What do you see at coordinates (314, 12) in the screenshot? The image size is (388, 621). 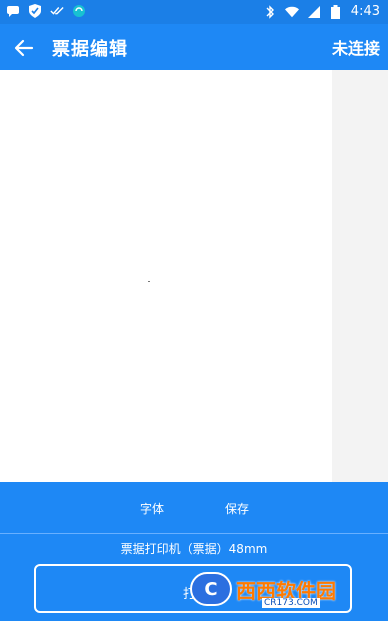 I see `signal-icon` at bounding box center [314, 12].